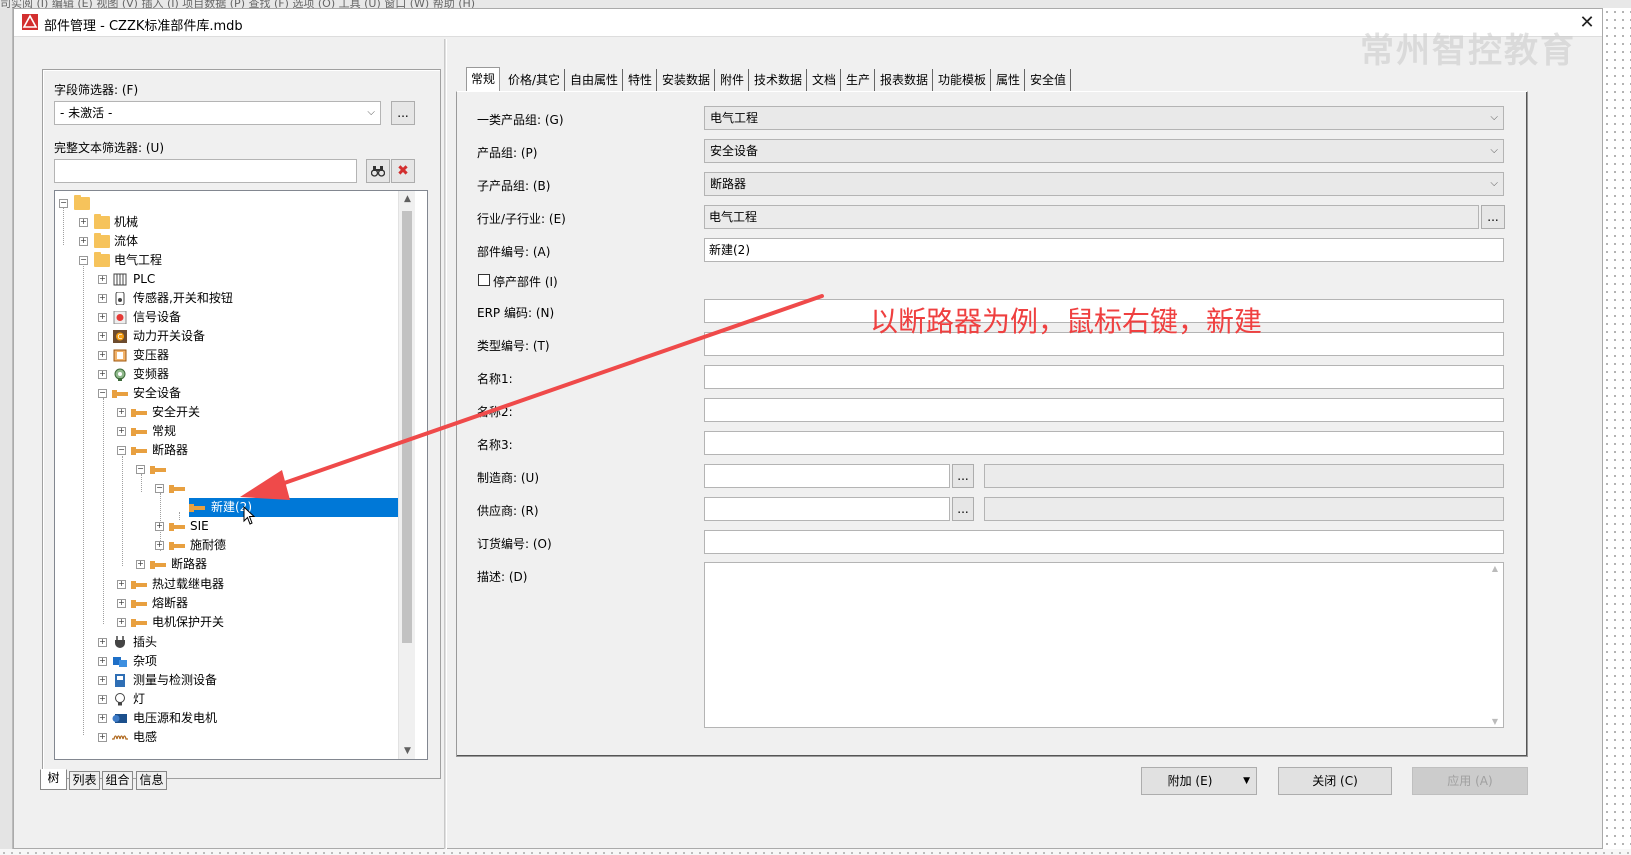 The image size is (1631, 855). Describe the element at coordinates (687, 80) in the screenshot. I see `tab-mounting-data: 安装数据` at that location.